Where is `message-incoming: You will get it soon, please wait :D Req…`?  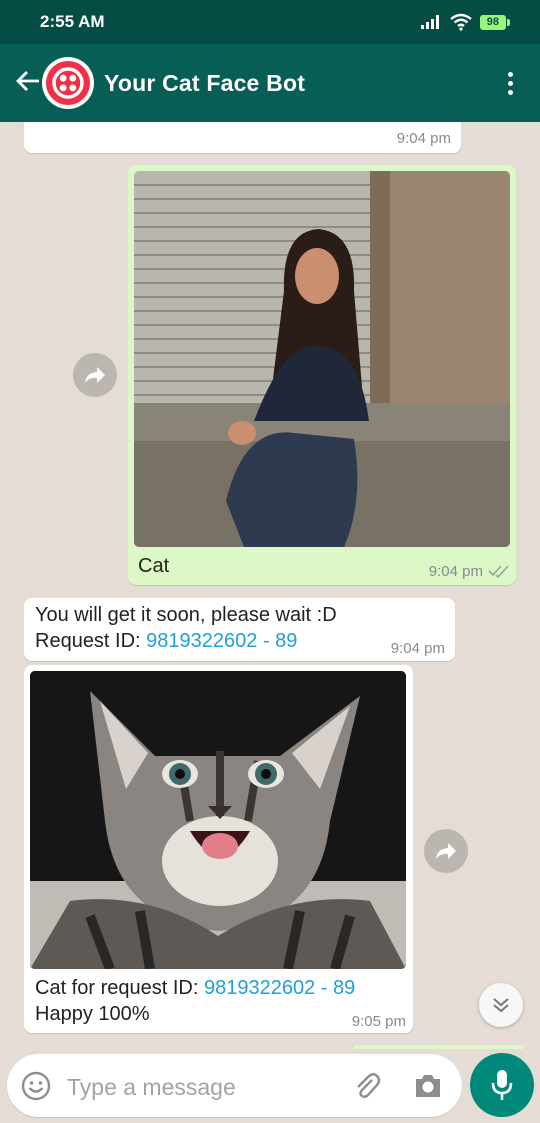 message-incoming: You will get it soon, please wait :D Req… is located at coordinates (239, 629).